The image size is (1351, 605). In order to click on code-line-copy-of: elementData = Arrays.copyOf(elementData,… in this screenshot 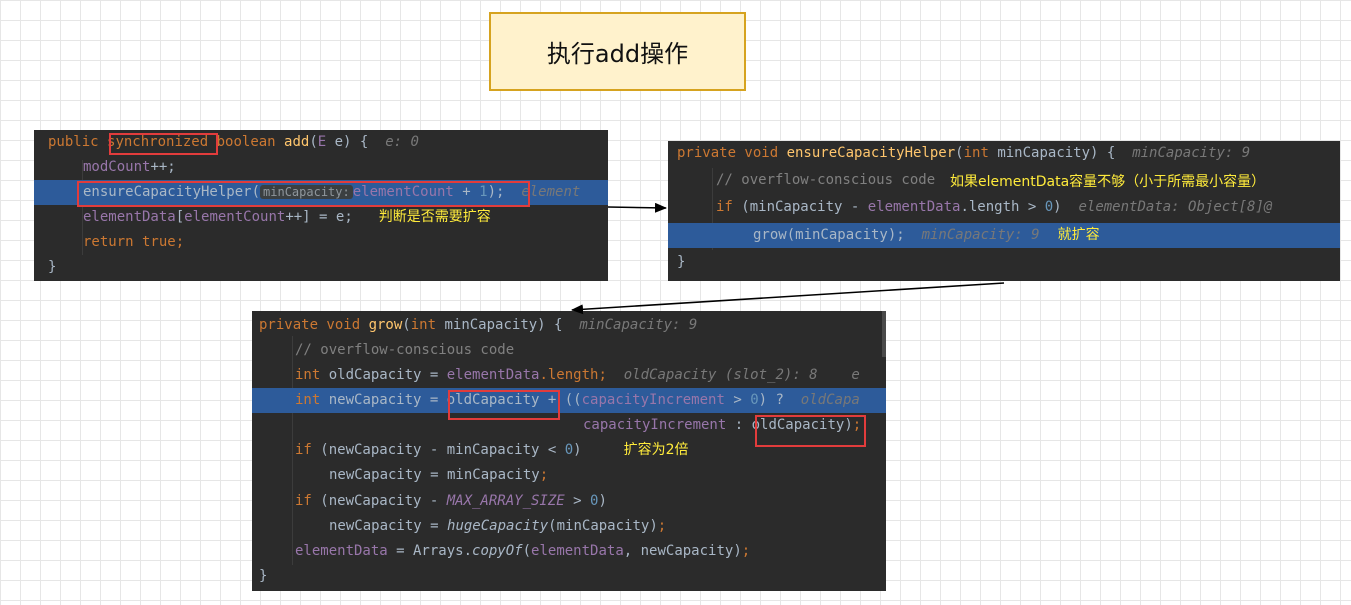, I will do `click(523, 551)`.